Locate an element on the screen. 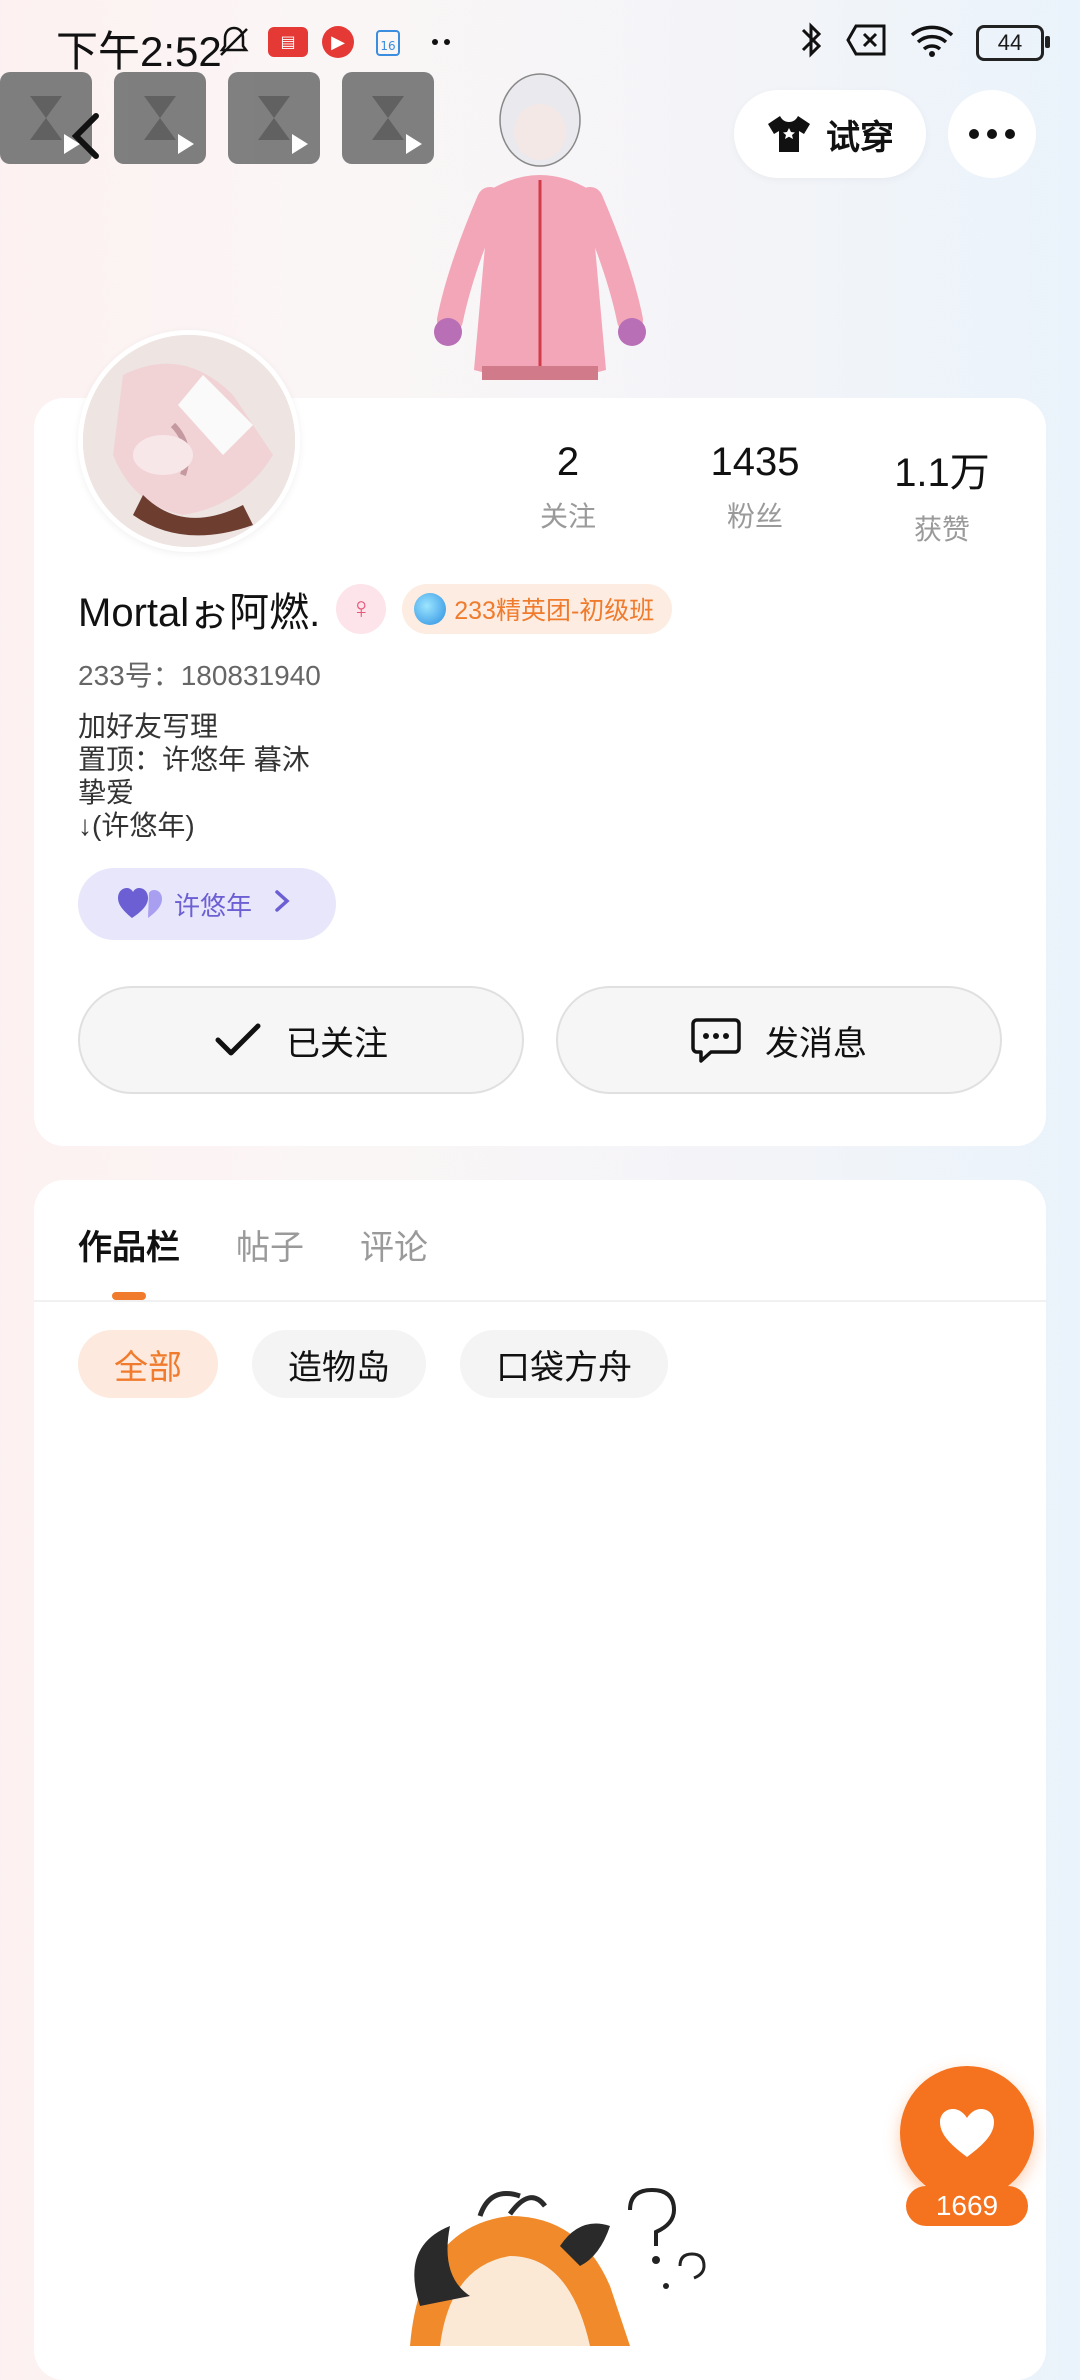  tab-comments: 评论 is located at coordinates (394, 1244).